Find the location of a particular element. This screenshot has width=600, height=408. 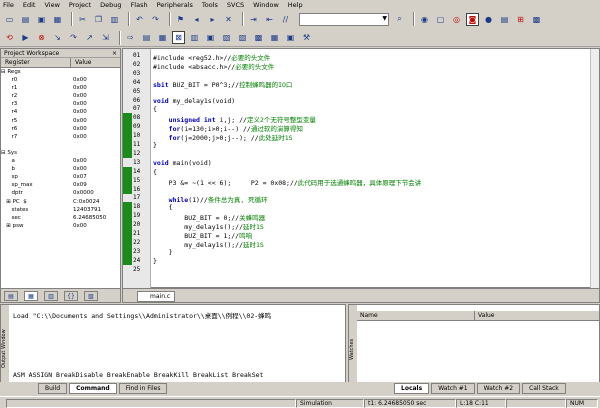

debug-session-icon: ◙ is located at coordinates (472, 19).